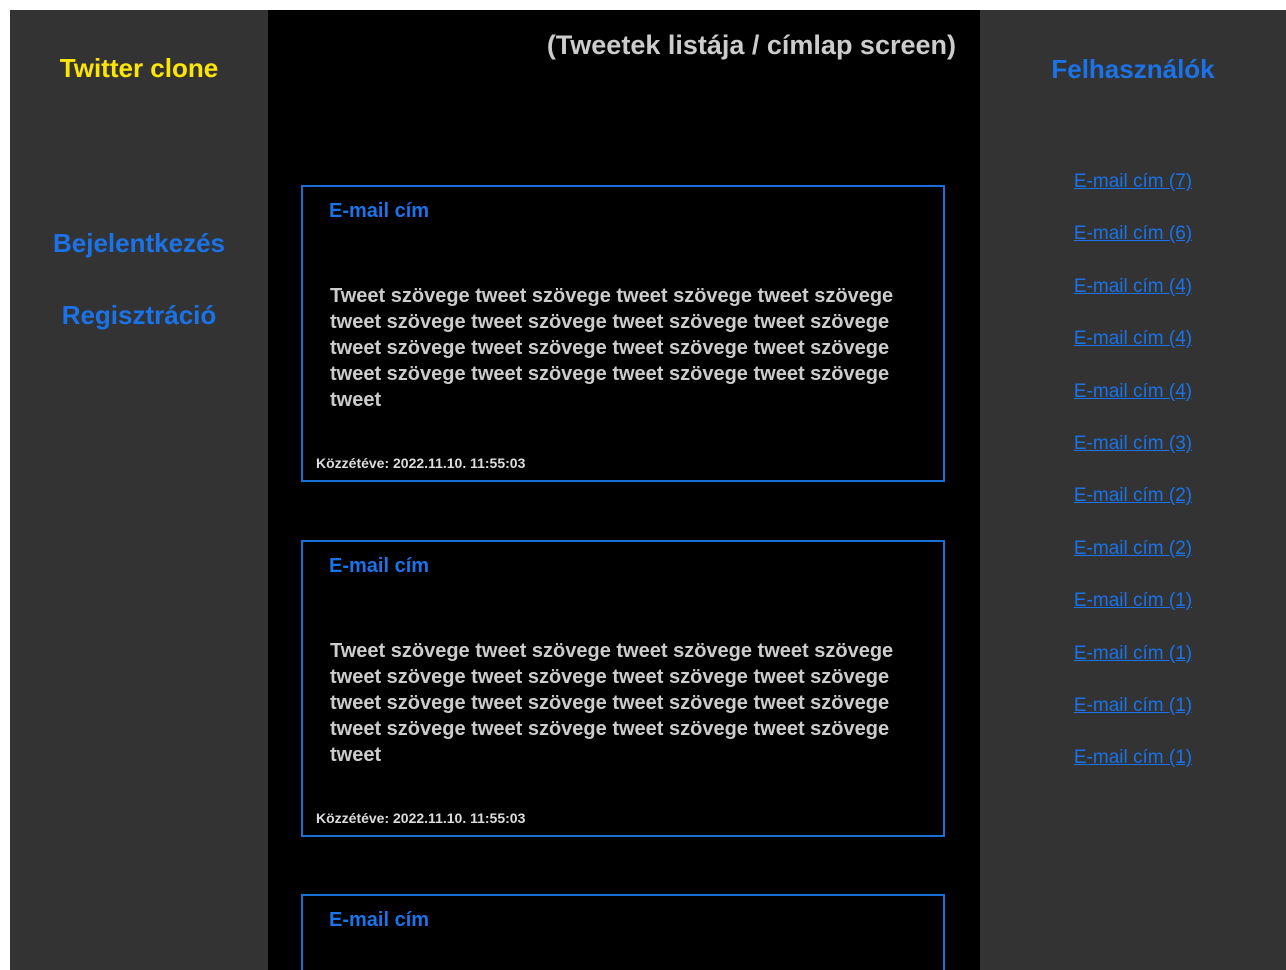 The width and height of the screenshot is (1286, 970). Describe the element at coordinates (623, 932) in the screenshot. I see `tweet-card: E-mail cím` at that location.